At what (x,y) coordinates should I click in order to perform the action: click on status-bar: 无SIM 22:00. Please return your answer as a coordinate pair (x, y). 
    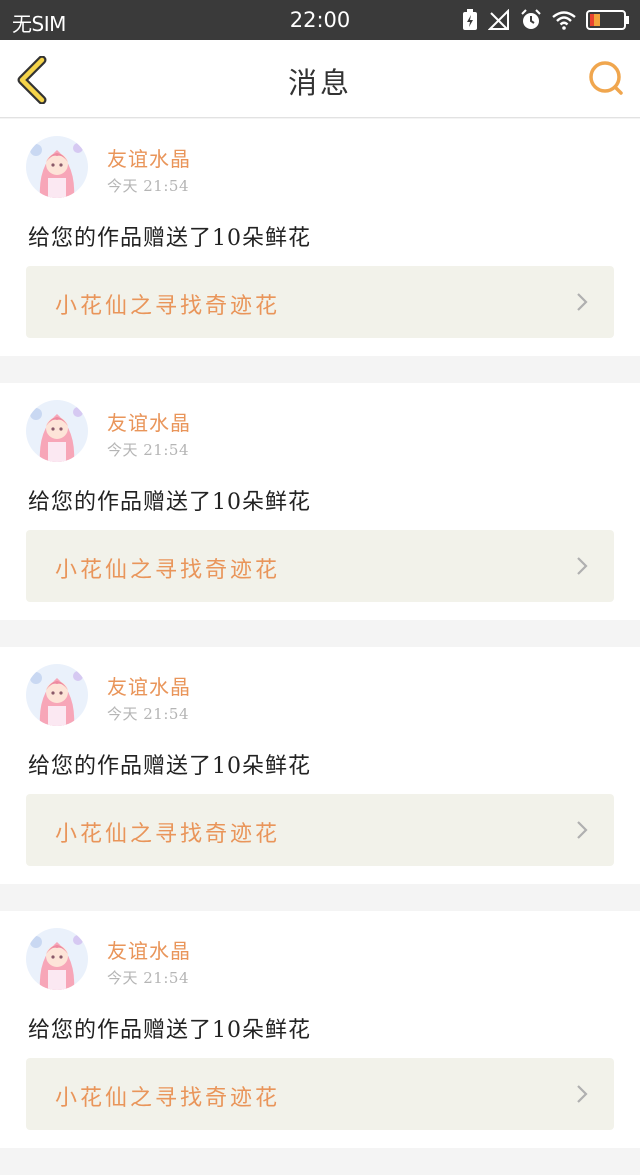
    Looking at the image, I should click on (320, 20).